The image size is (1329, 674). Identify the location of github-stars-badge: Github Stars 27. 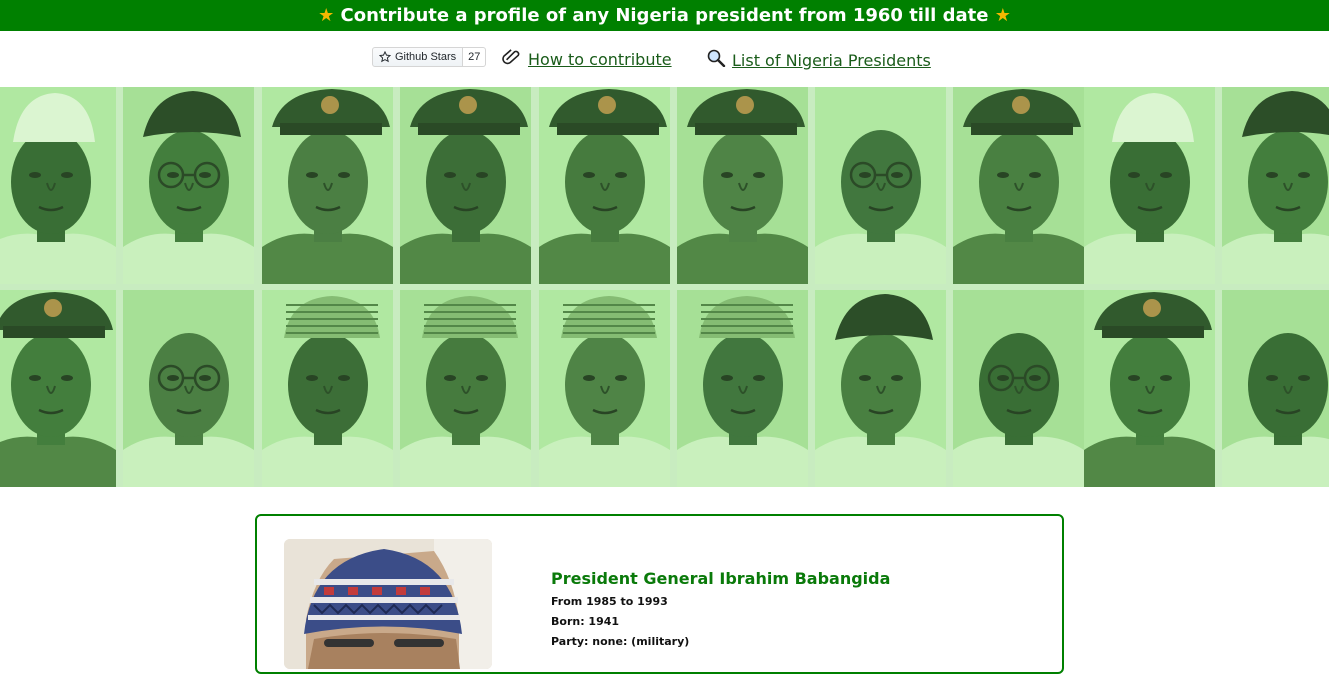
(429, 57).